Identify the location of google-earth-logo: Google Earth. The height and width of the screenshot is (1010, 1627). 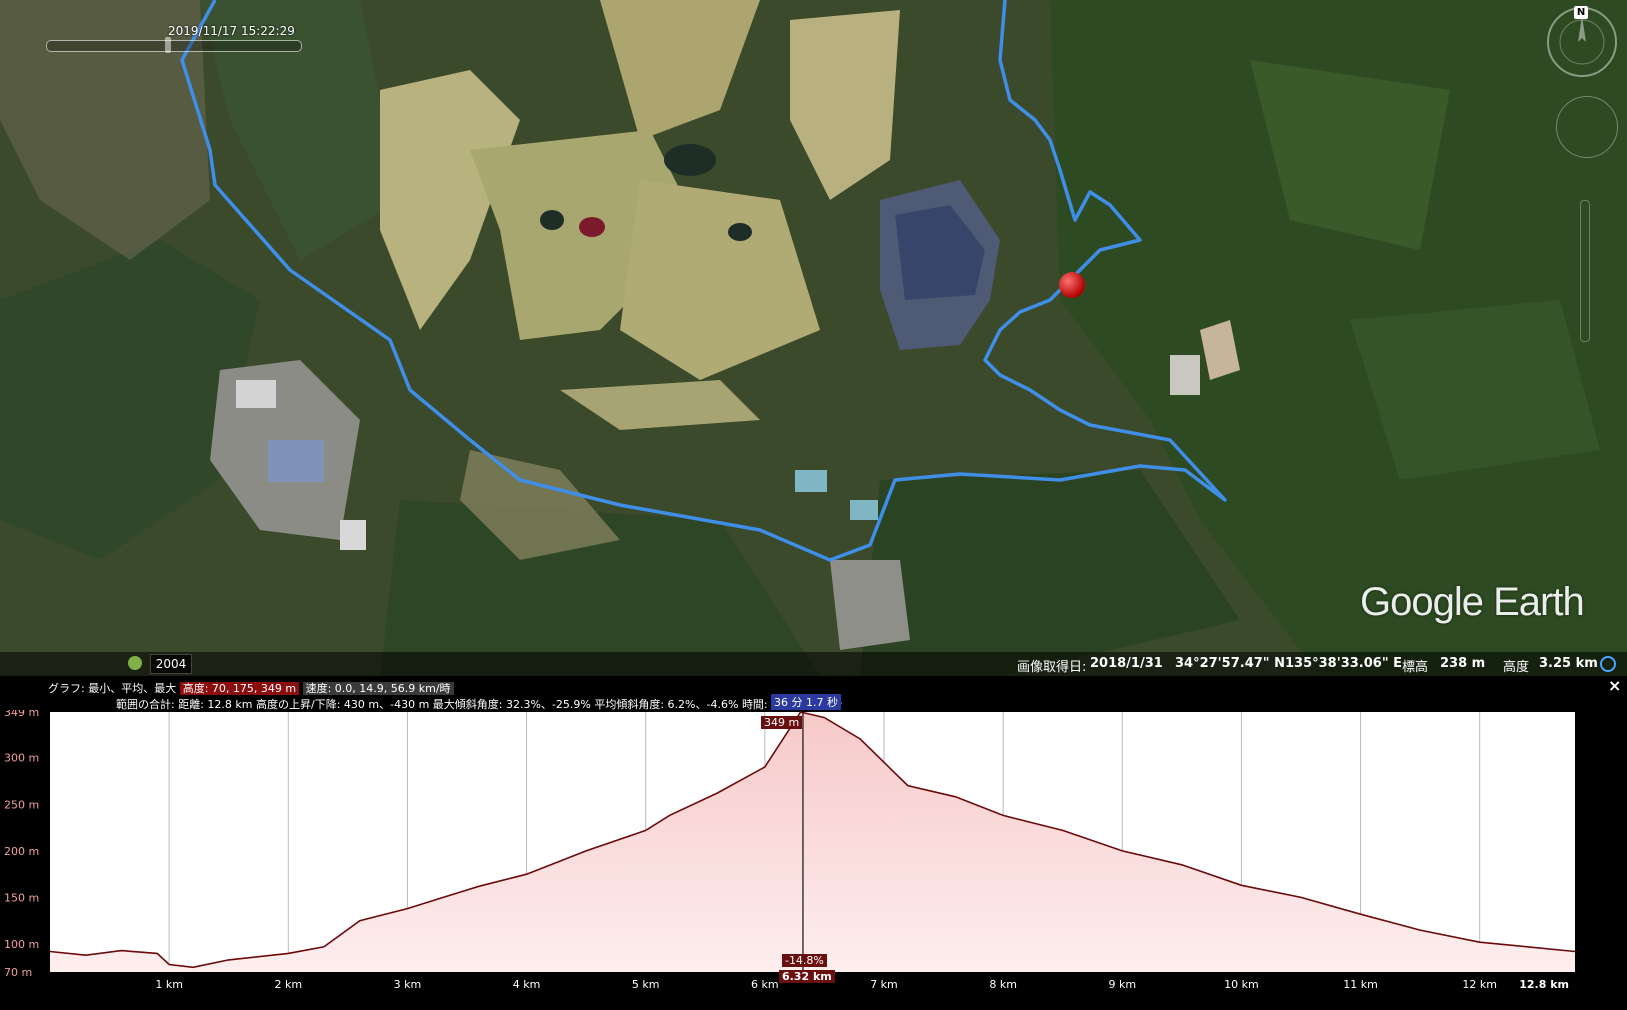
(1472, 602).